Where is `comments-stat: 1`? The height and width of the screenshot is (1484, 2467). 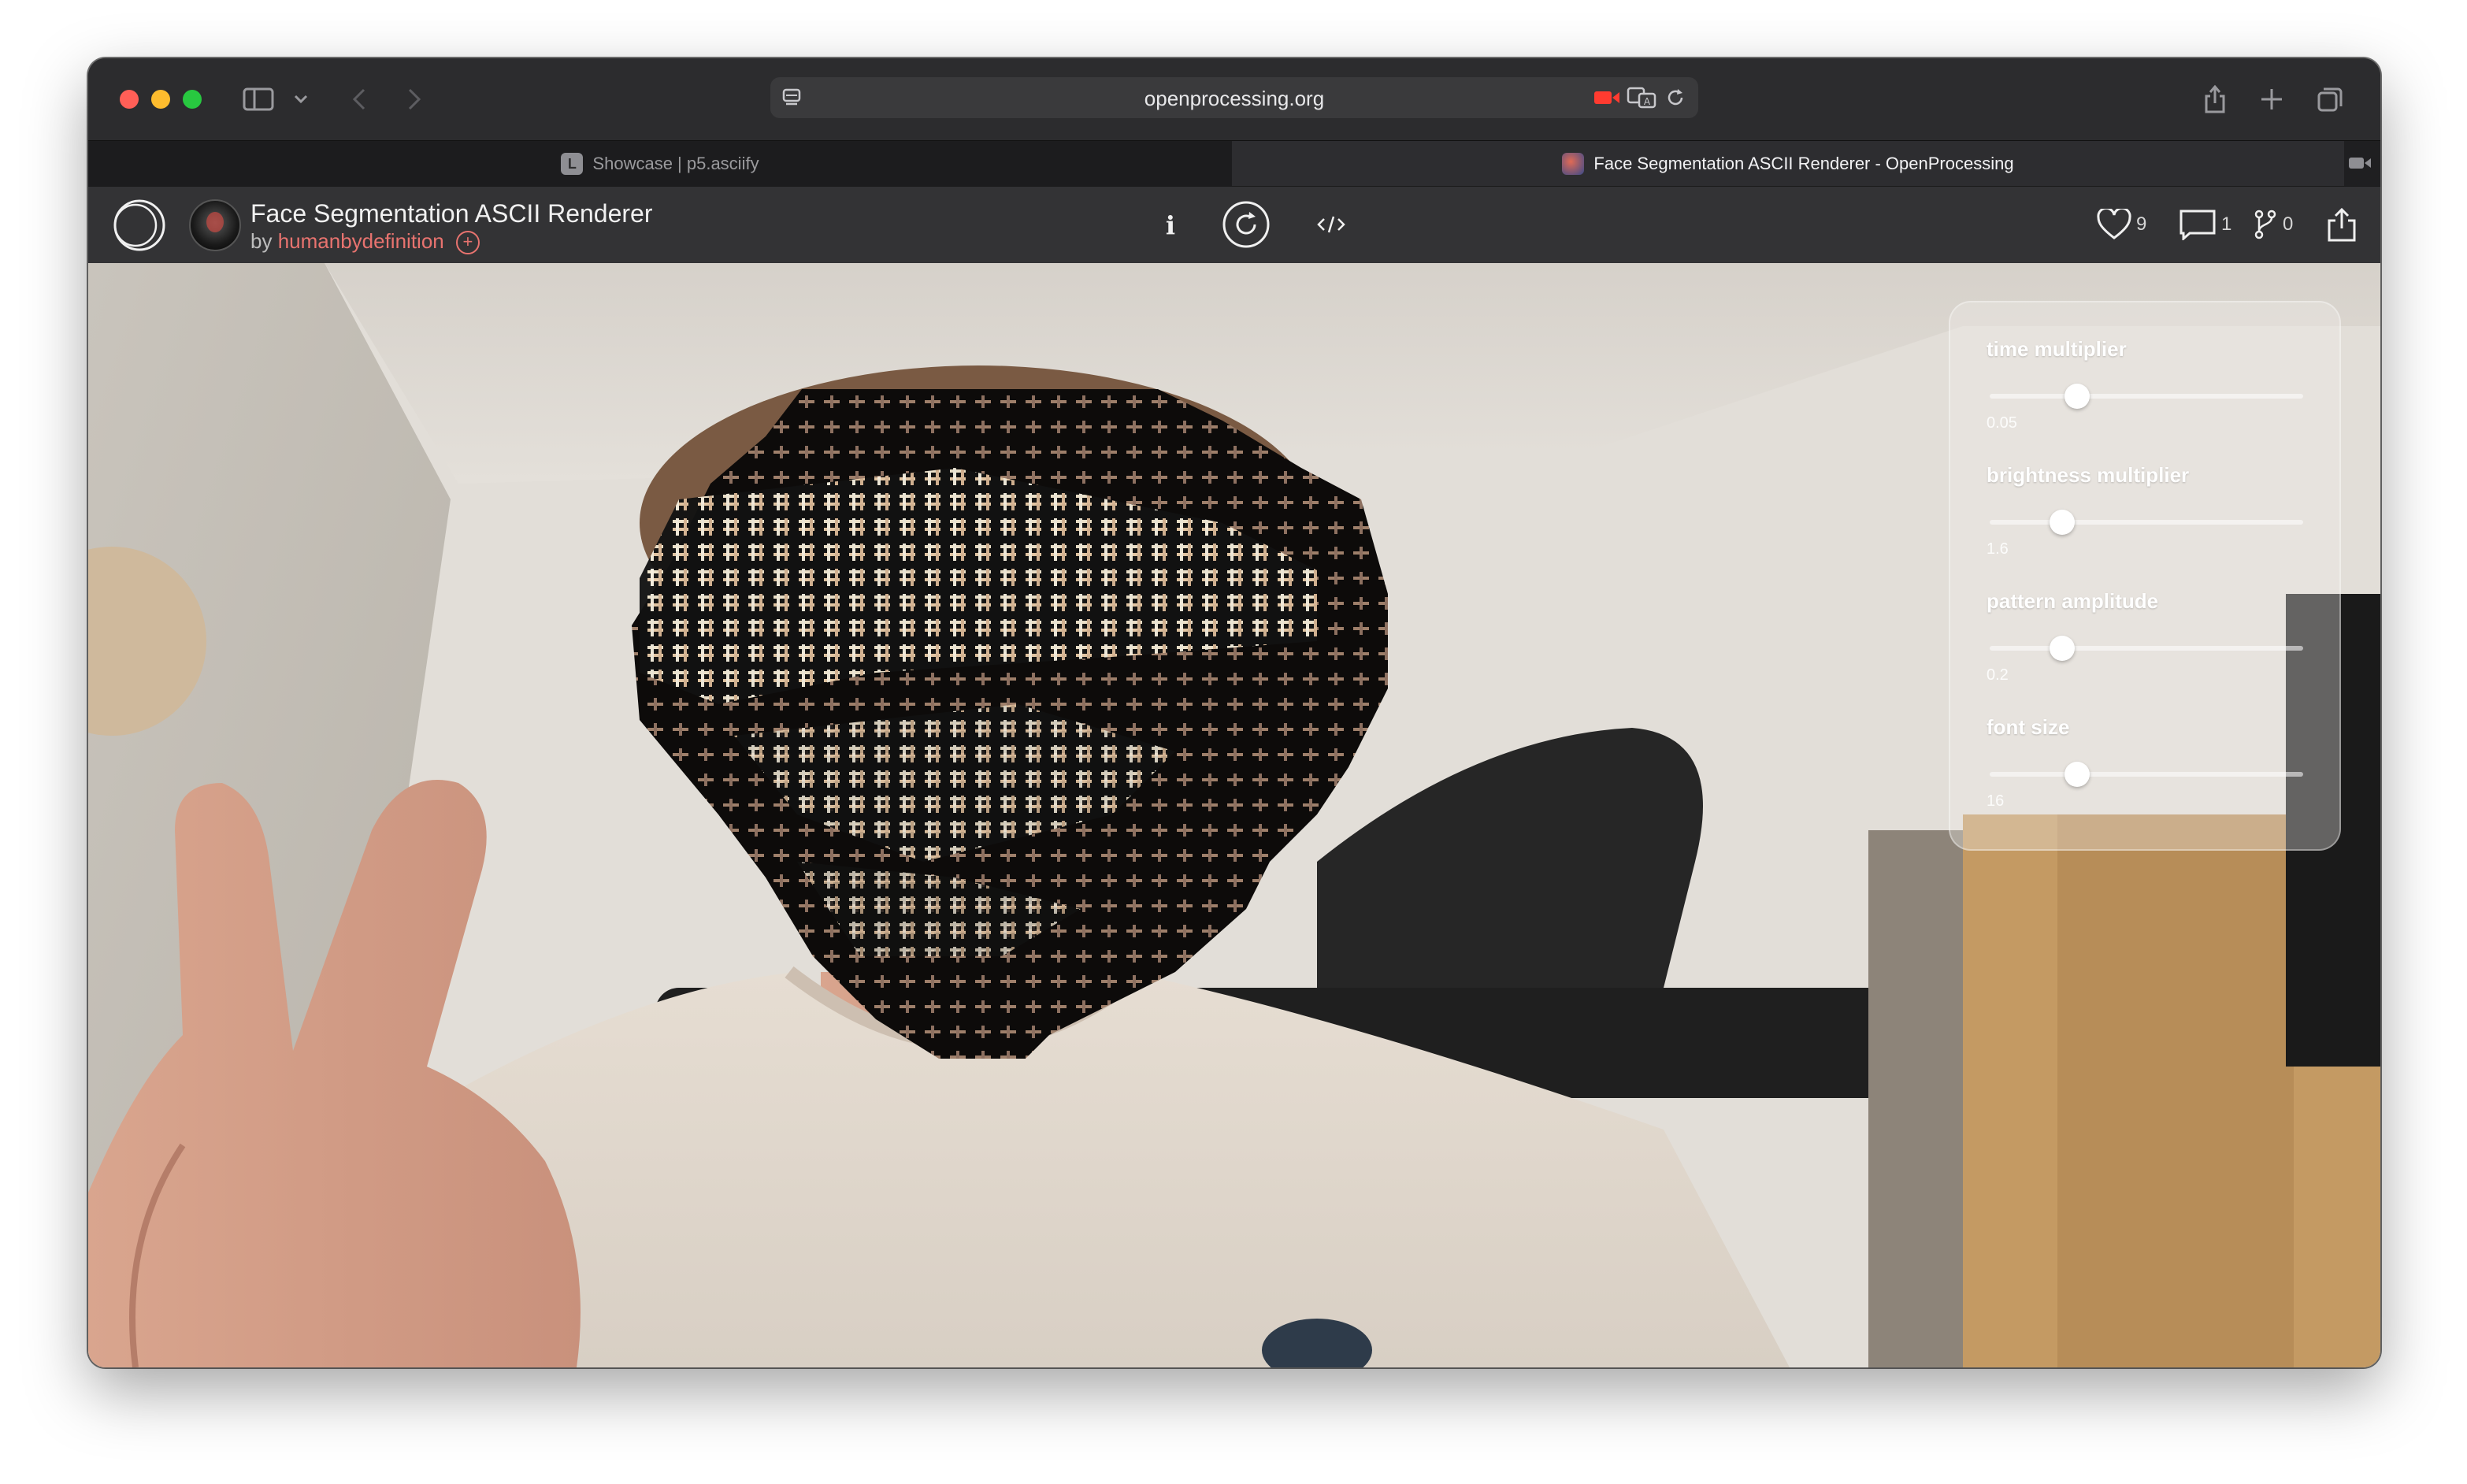
comments-stat: 1 is located at coordinates (2205, 225).